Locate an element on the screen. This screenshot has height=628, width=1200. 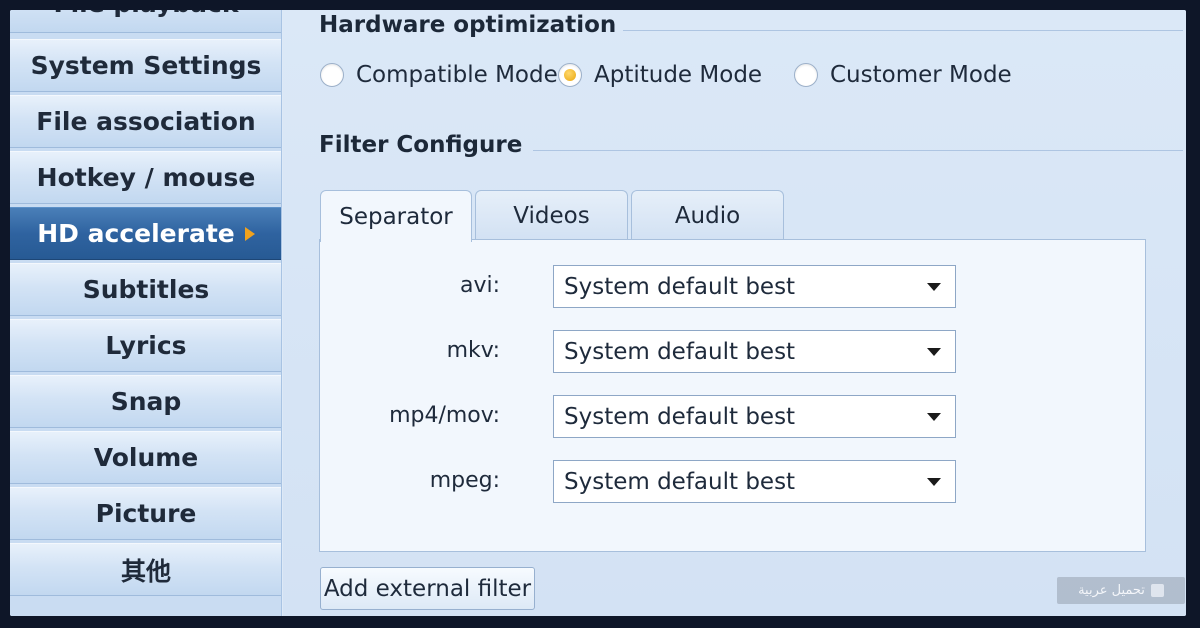
tab-videos: Videos is located at coordinates (551, 215).